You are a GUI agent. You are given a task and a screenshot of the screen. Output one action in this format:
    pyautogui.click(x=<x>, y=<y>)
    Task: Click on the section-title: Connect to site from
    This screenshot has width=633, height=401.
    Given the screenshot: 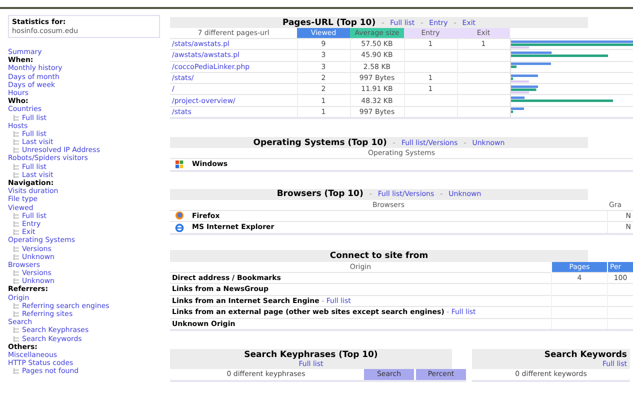 What is the action you would take?
    pyautogui.click(x=379, y=255)
    